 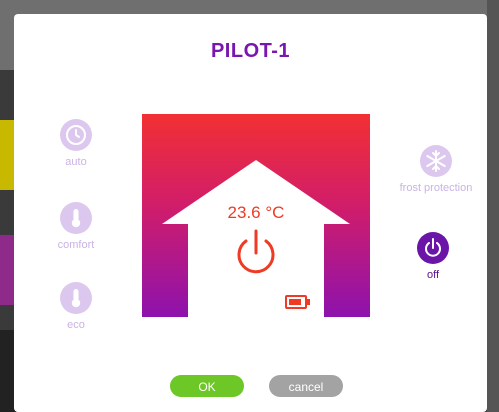 I want to click on temperature-readout: 23.6 °C, so click(x=256, y=212).